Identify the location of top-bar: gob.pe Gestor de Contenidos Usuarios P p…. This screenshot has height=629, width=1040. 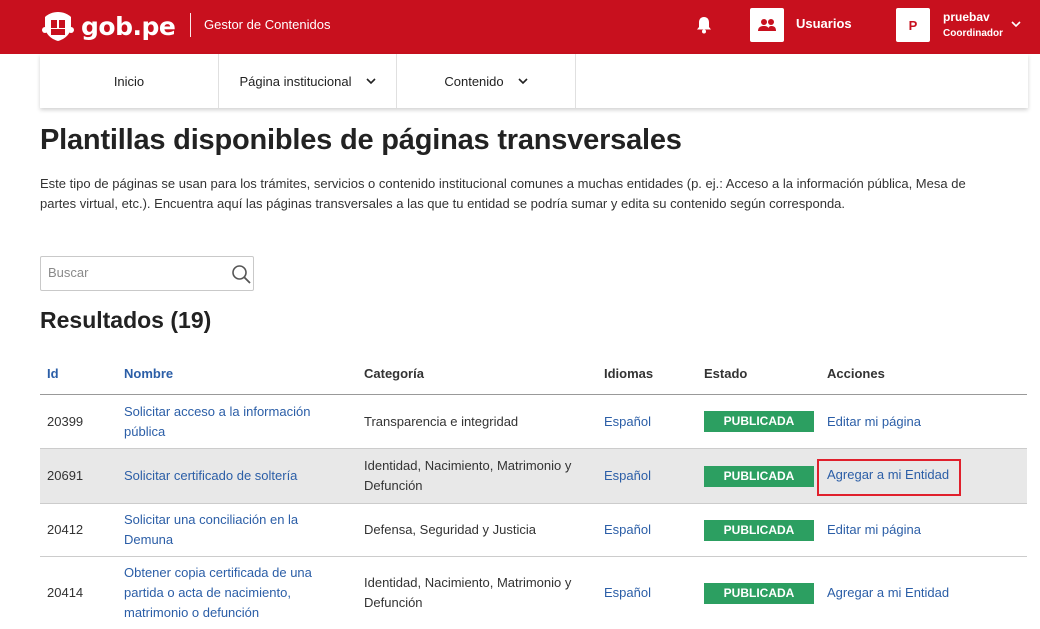
(520, 27).